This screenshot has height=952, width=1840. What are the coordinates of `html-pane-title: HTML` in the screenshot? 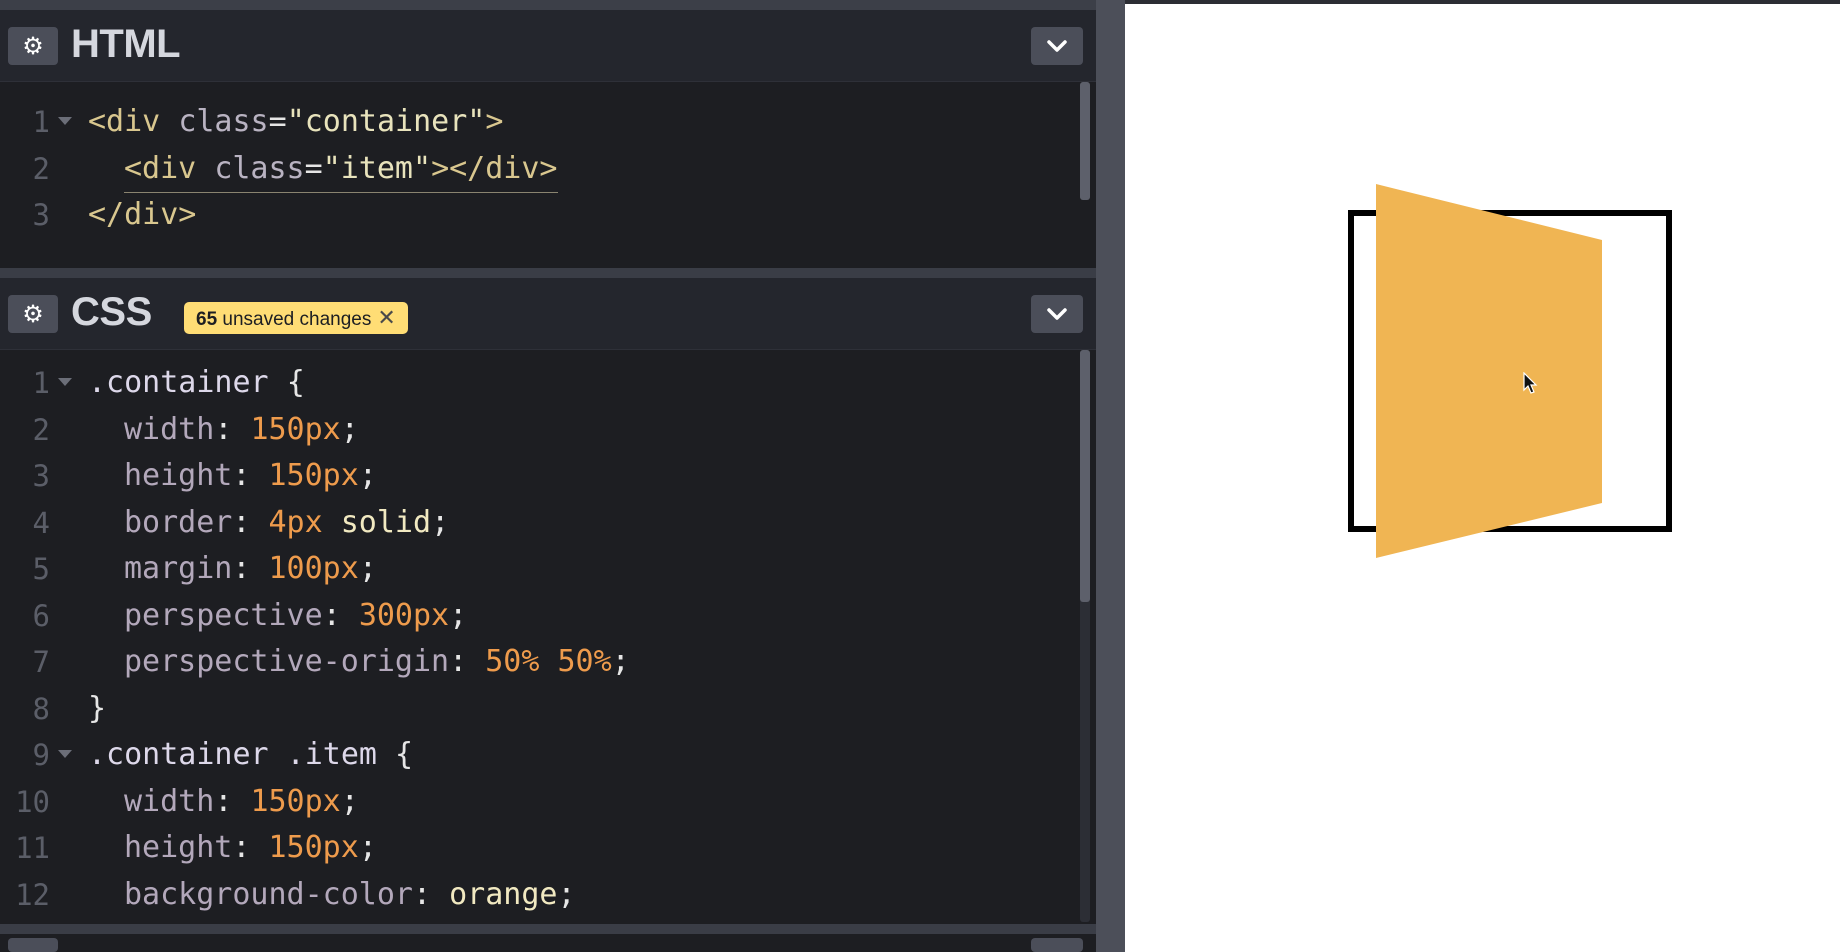 It's located at (126, 44).